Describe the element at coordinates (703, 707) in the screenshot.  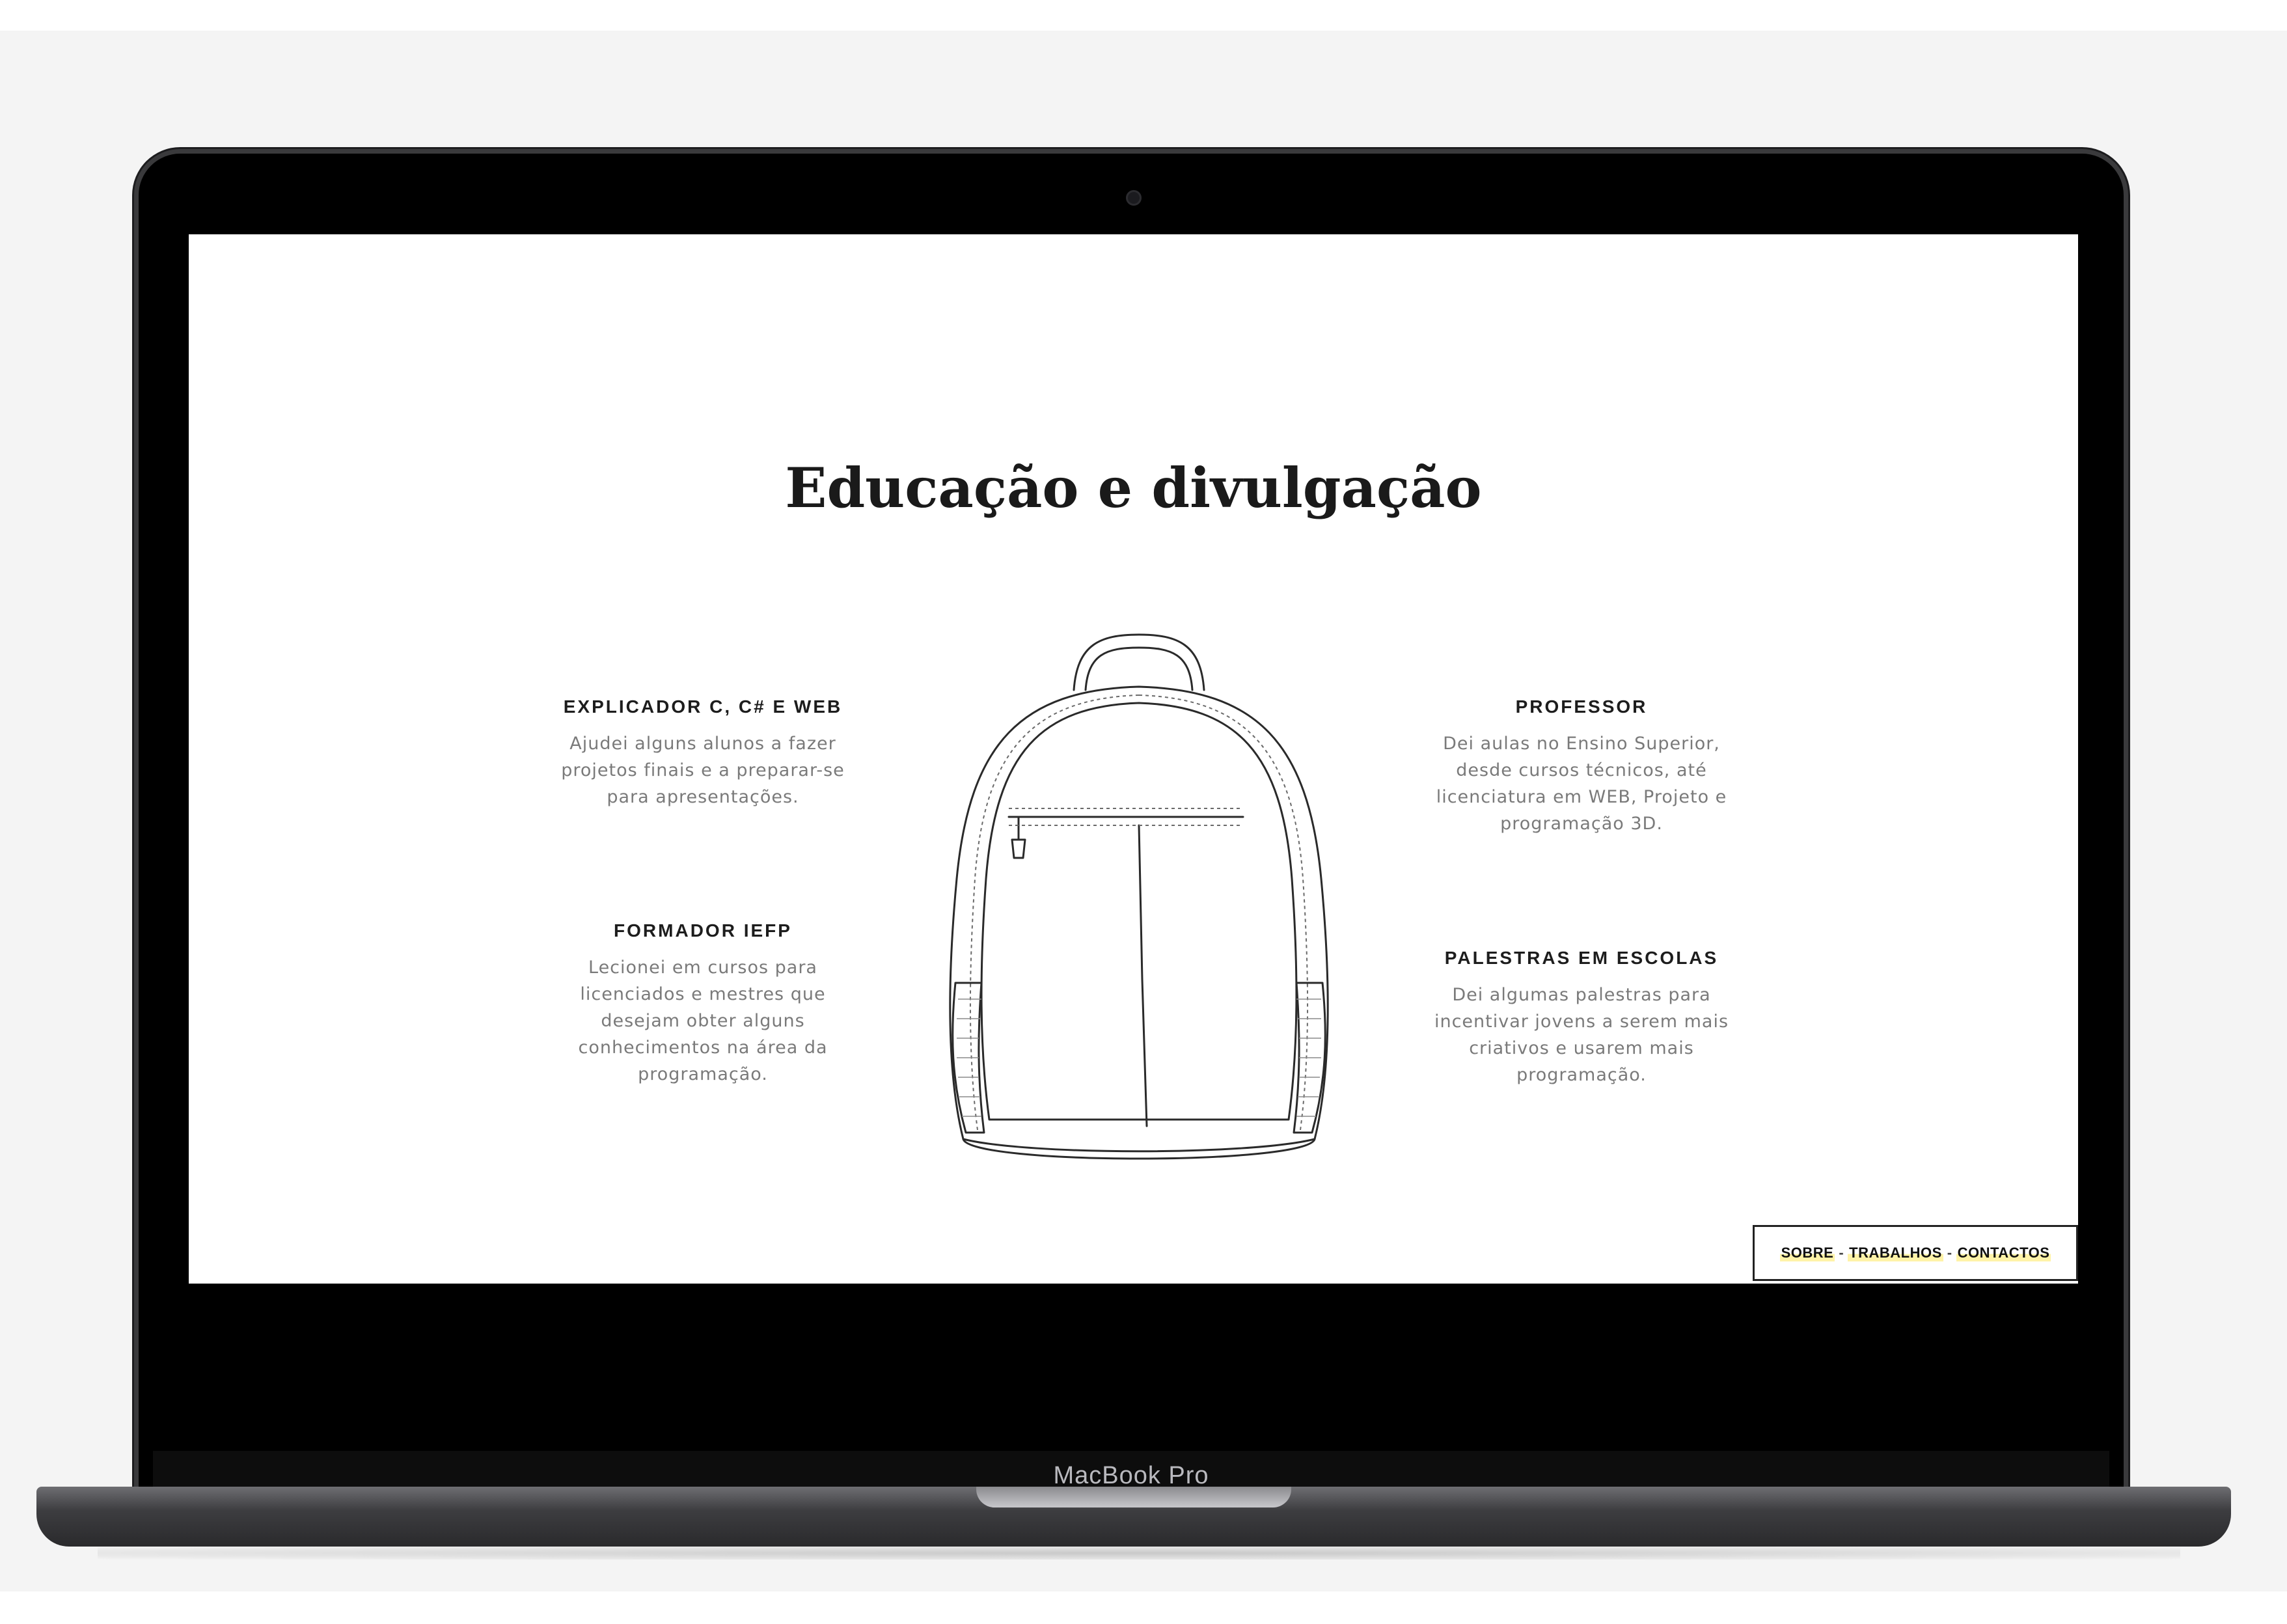
I see `item-heading: EXPLICADOR C, C# E WEB` at that location.